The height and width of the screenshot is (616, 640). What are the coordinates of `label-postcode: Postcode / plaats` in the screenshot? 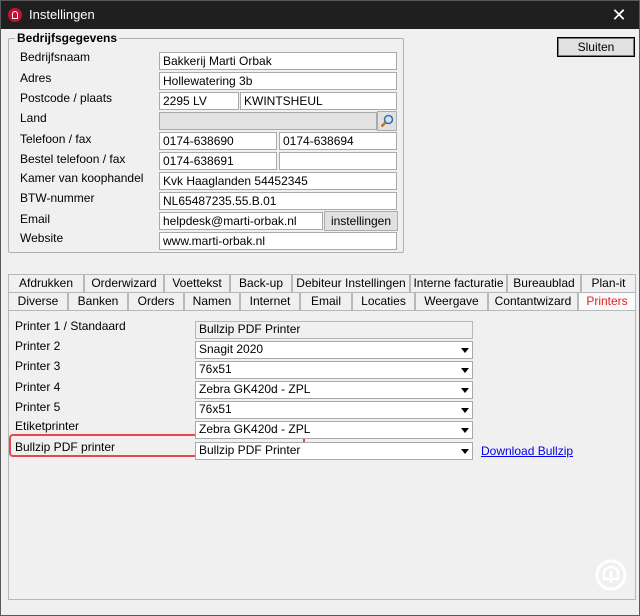 It's located at (66, 98).